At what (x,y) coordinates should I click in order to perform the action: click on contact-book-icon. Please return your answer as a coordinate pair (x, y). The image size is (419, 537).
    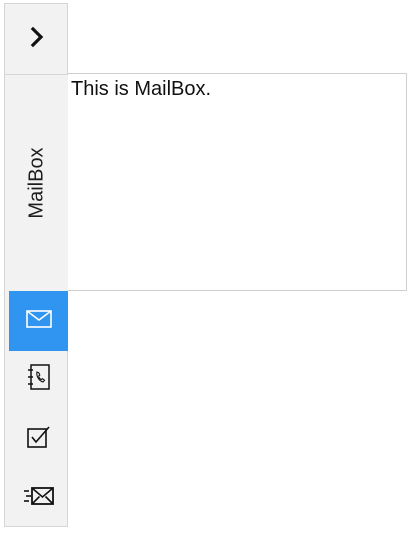
    Looking at the image, I should click on (39, 379).